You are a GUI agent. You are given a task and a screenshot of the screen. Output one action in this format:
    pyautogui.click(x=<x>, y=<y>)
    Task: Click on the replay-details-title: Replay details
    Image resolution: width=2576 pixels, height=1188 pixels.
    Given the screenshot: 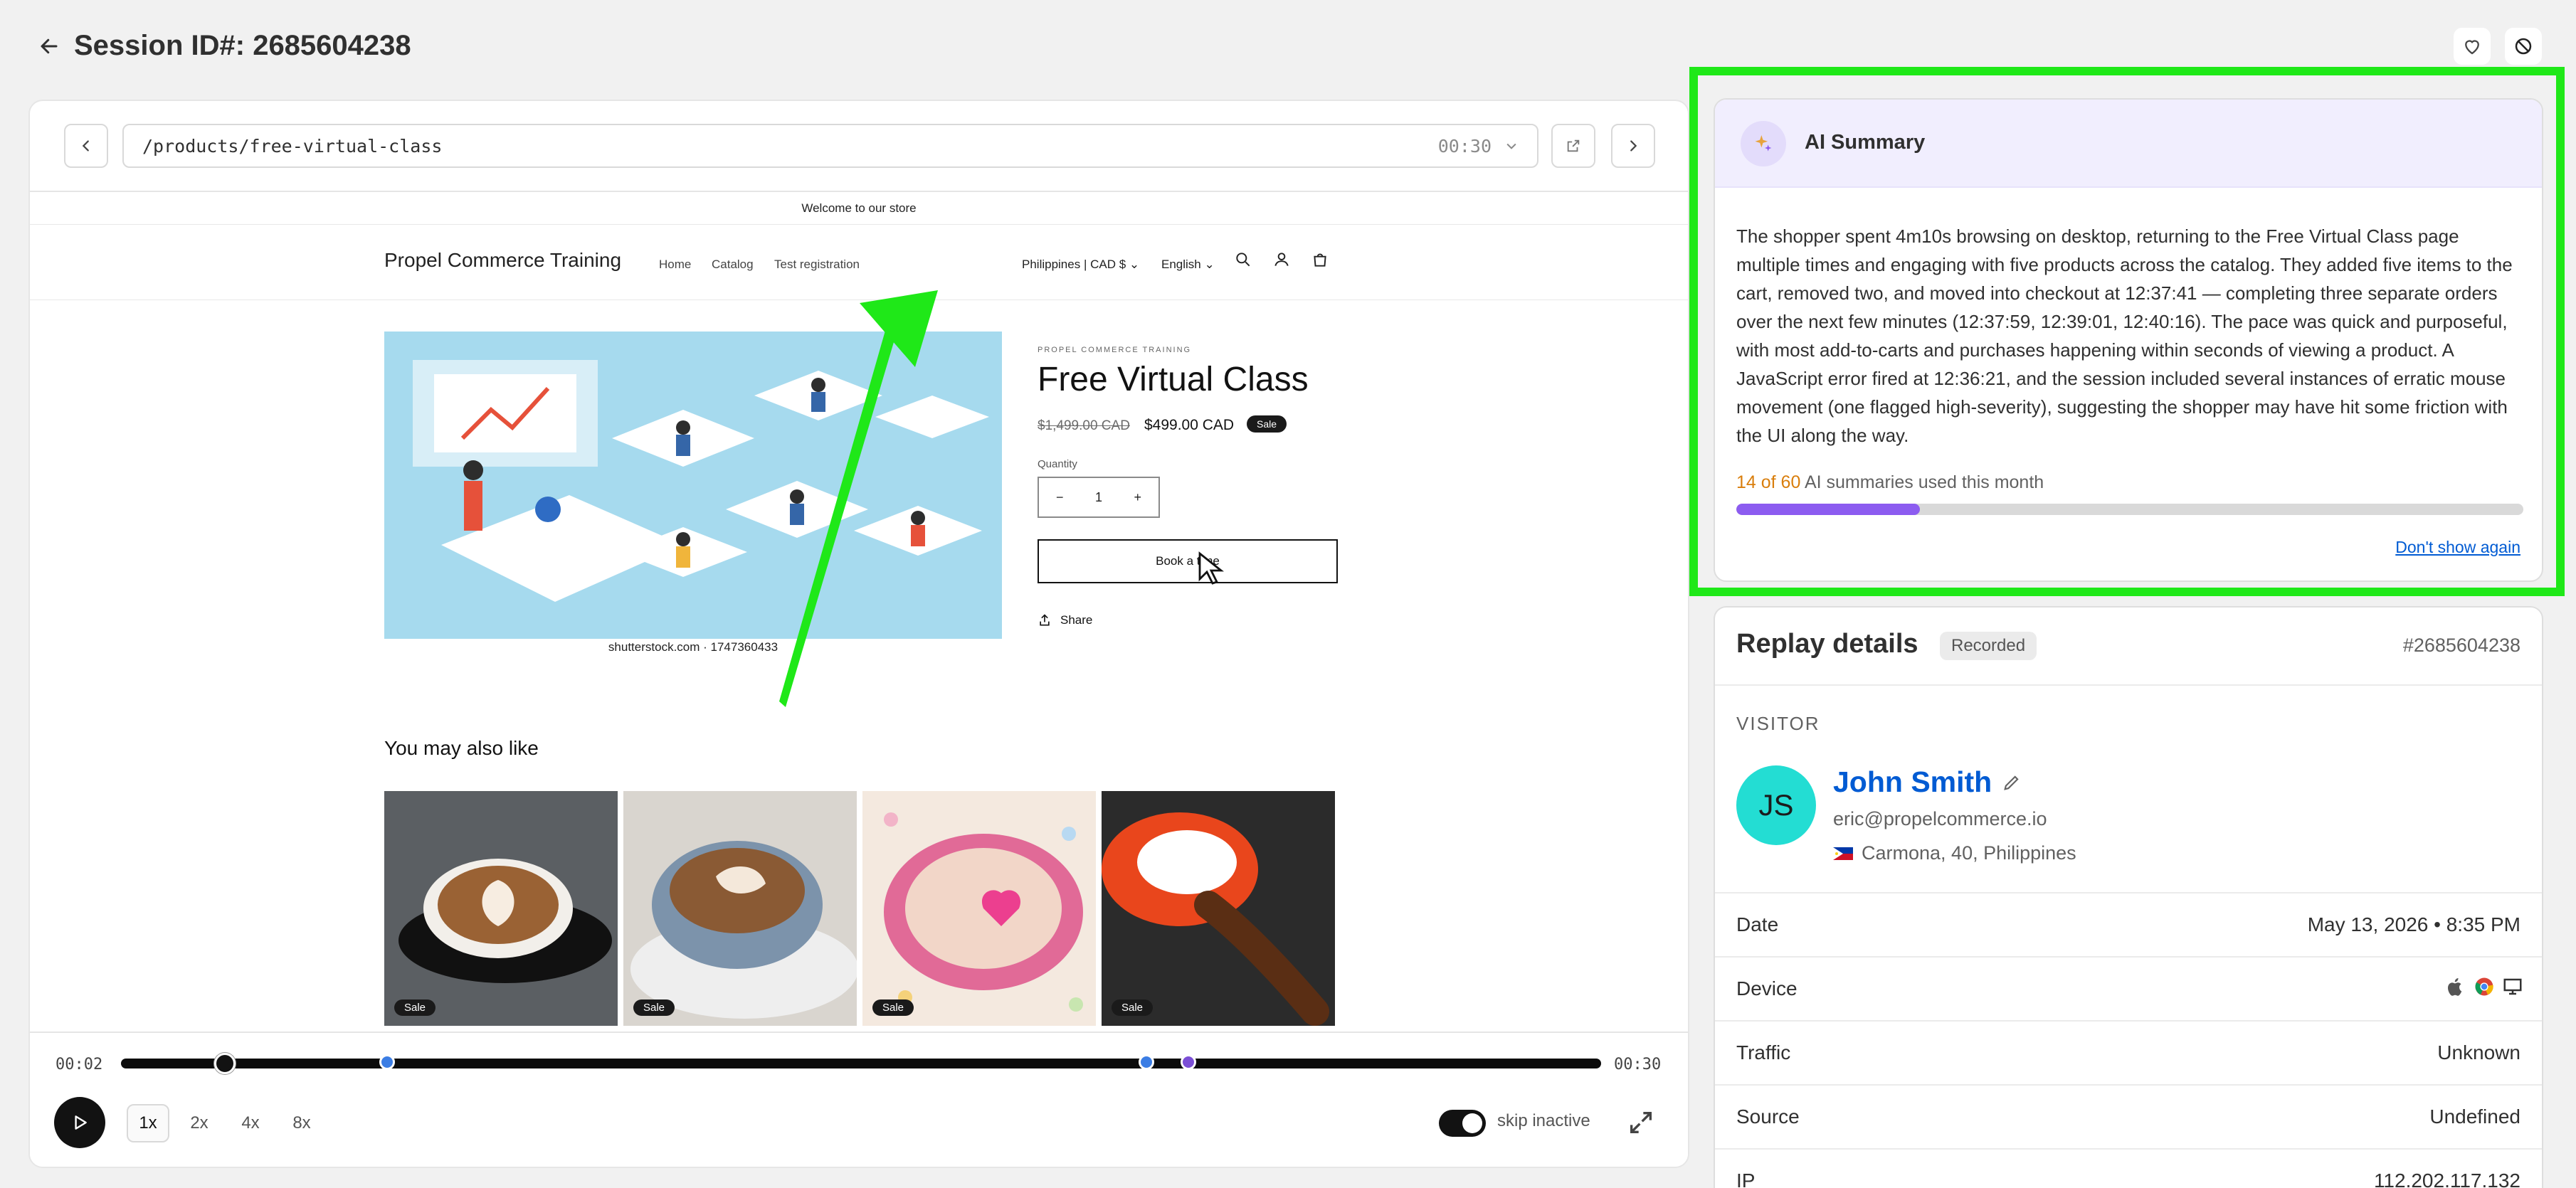 What is the action you would take?
    pyautogui.click(x=1827, y=644)
    